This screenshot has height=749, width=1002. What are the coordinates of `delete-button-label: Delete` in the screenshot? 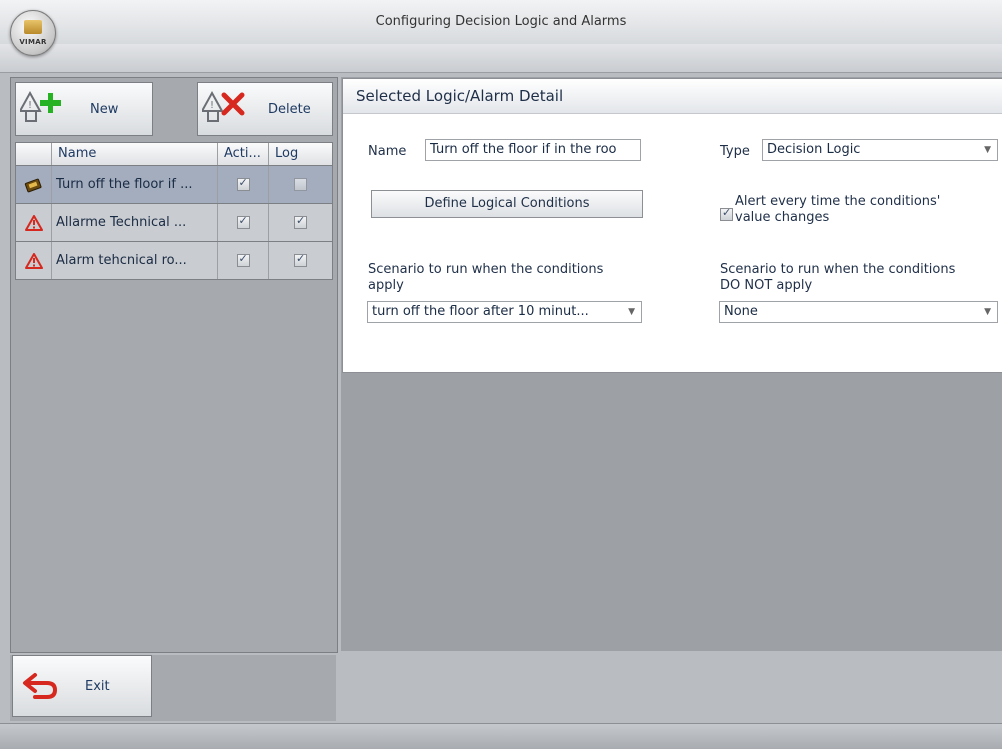 It's located at (289, 109).